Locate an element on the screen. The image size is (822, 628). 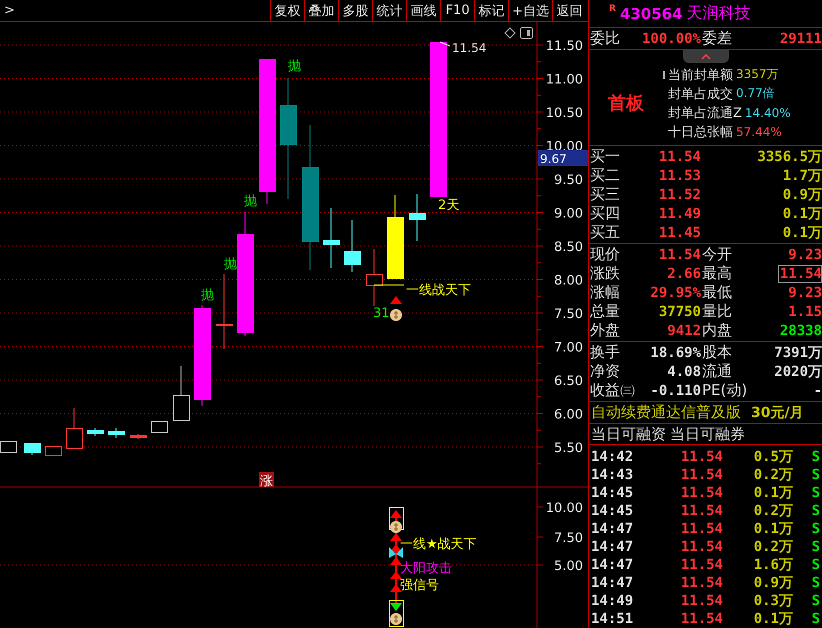
axis-label: 11.50 is located at coordinates (564, 46).